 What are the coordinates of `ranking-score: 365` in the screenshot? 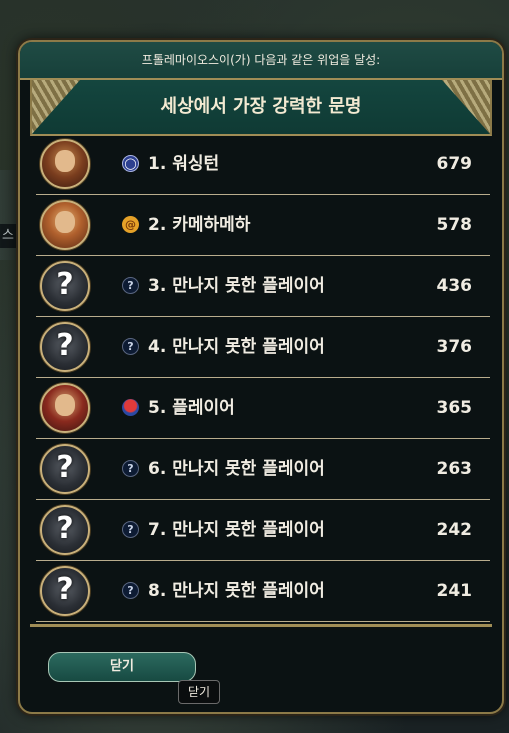 It's located at (454, 408).